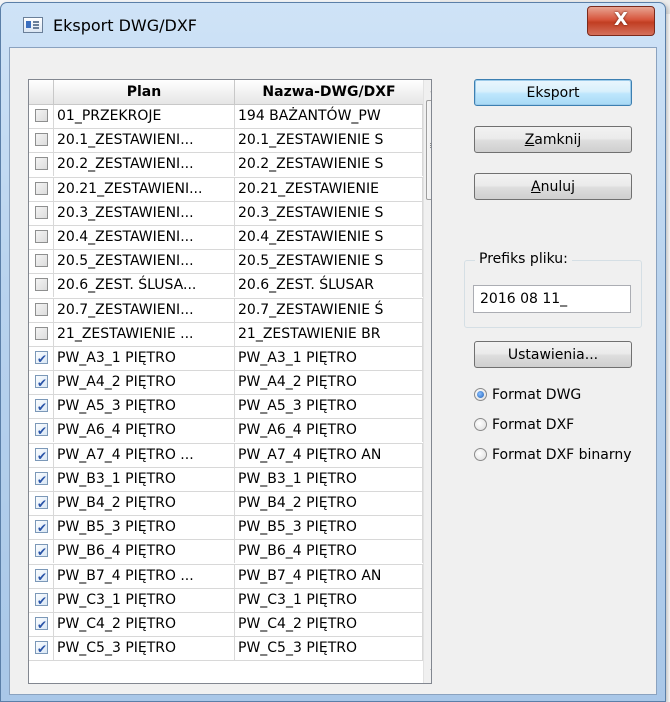 The image size is (670, 702). I want to click on table-row: PW_A6_4 PIĘTROPW_A6_4 PIĘTRO, so click(226, 431).